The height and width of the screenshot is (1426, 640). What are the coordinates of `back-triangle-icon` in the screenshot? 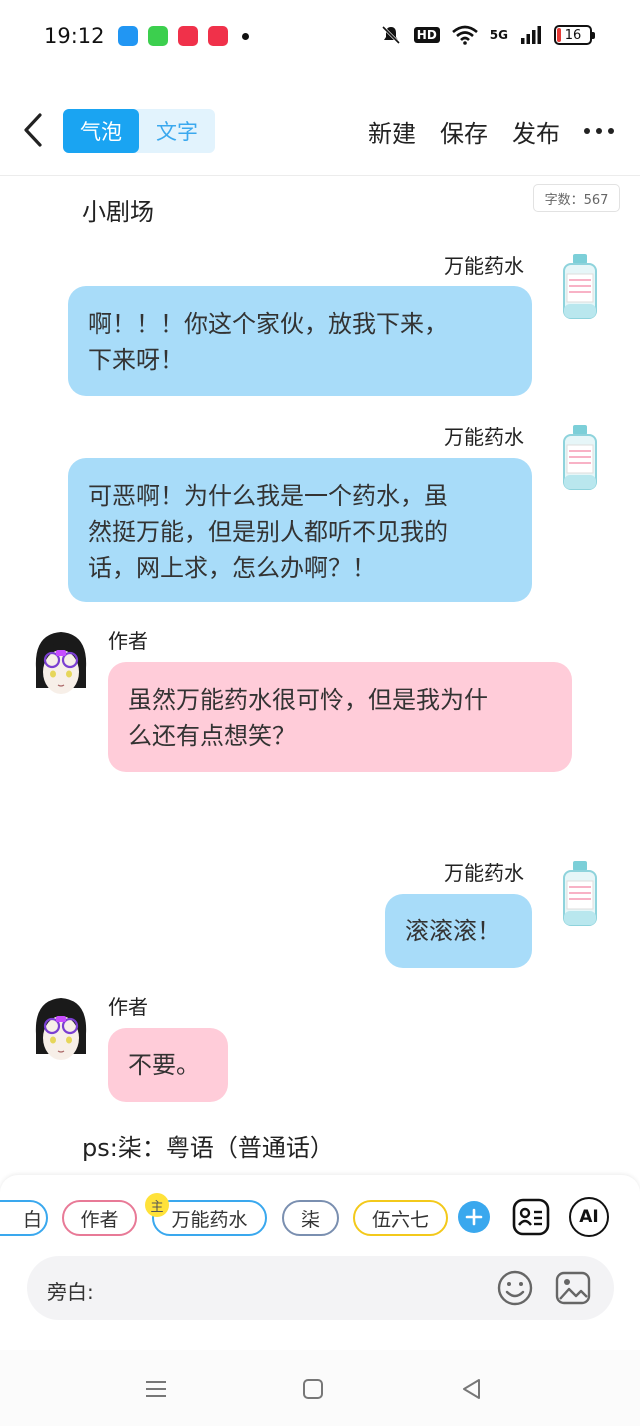 It's located at (471, 1389).